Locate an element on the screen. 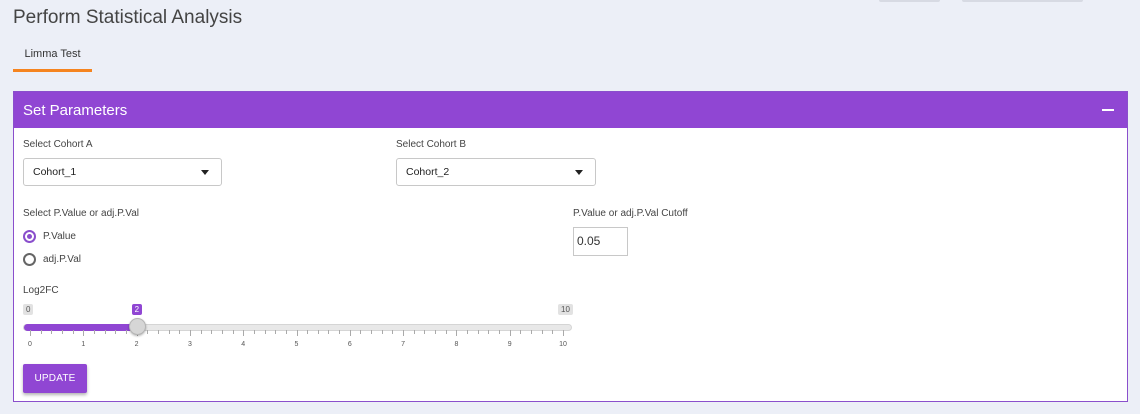 The image size is (1140, 414). slider-tick-label: 2 is located at coordinates (136, 344).